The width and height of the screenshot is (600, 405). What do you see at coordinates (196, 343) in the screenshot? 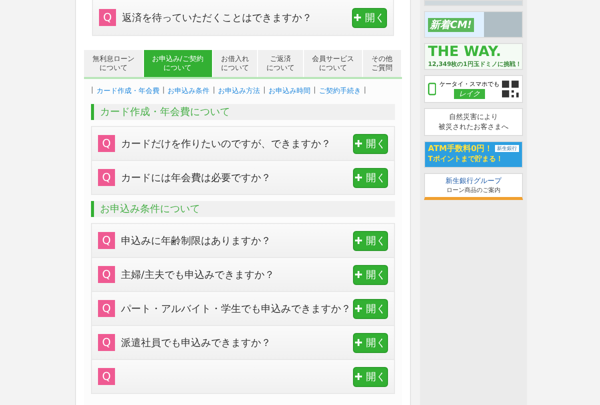
I see `question-text: 派遣社員でも申込みできますか？` at bounding box center [196, 343].